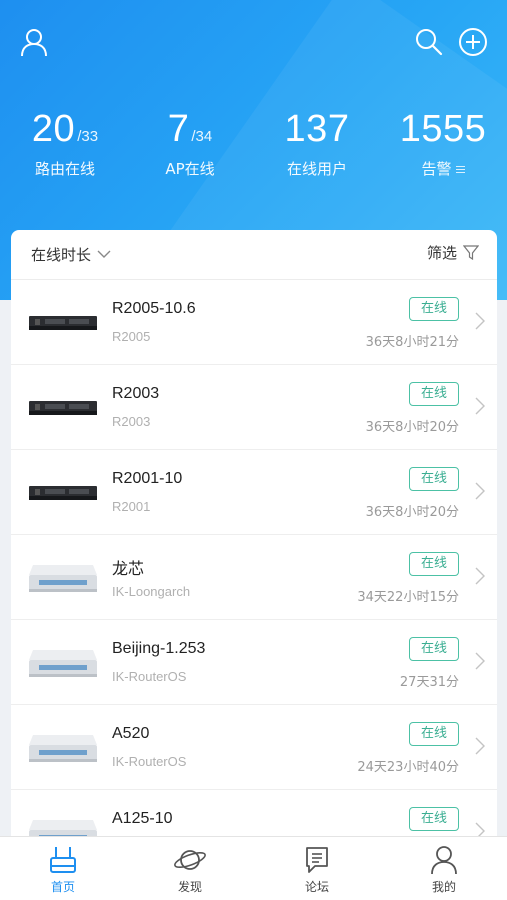 The image size is (507, 900). Describe the element at coordinates (142, 818) in the screenshot. I see `device-name: A125-10` at that location.